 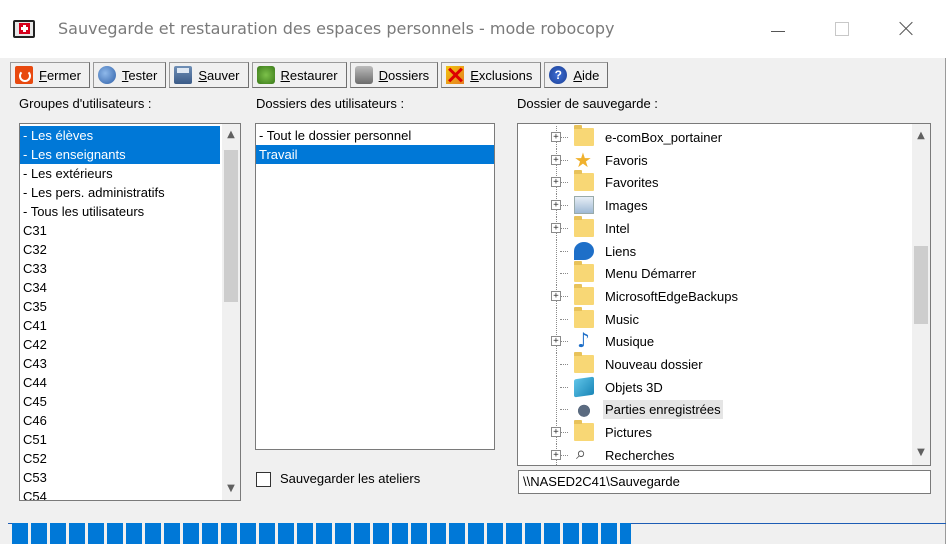 What do you see at coordinates (713, 318) in the screenshot?
I see `tree-node: Music` at bounding box center [713, 318].